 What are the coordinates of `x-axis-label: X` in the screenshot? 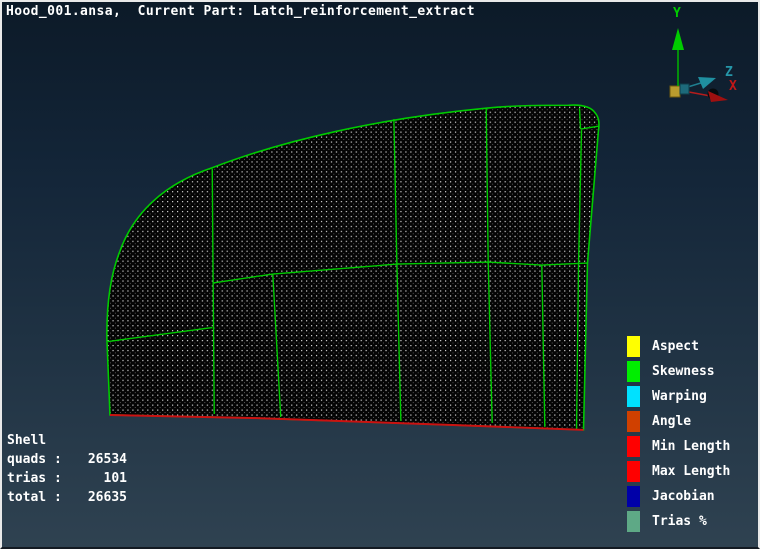 It's located at (733, 86).